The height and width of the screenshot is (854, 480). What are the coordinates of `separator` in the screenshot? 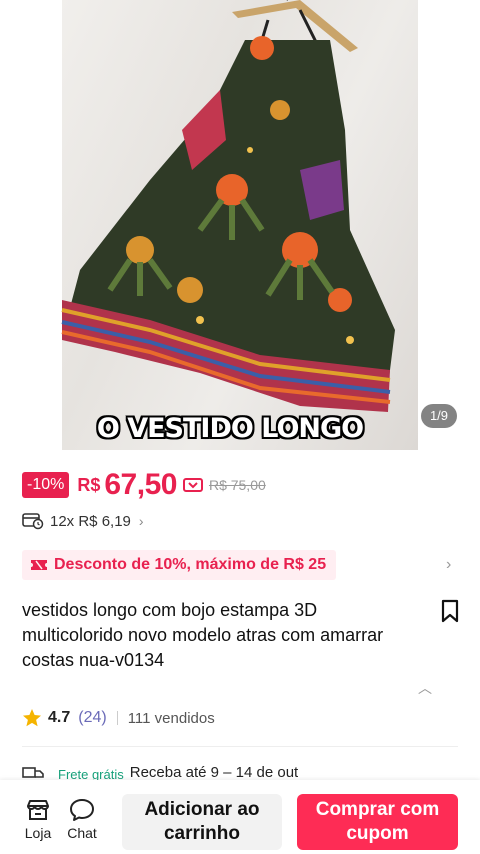 It's located at (117, 718).